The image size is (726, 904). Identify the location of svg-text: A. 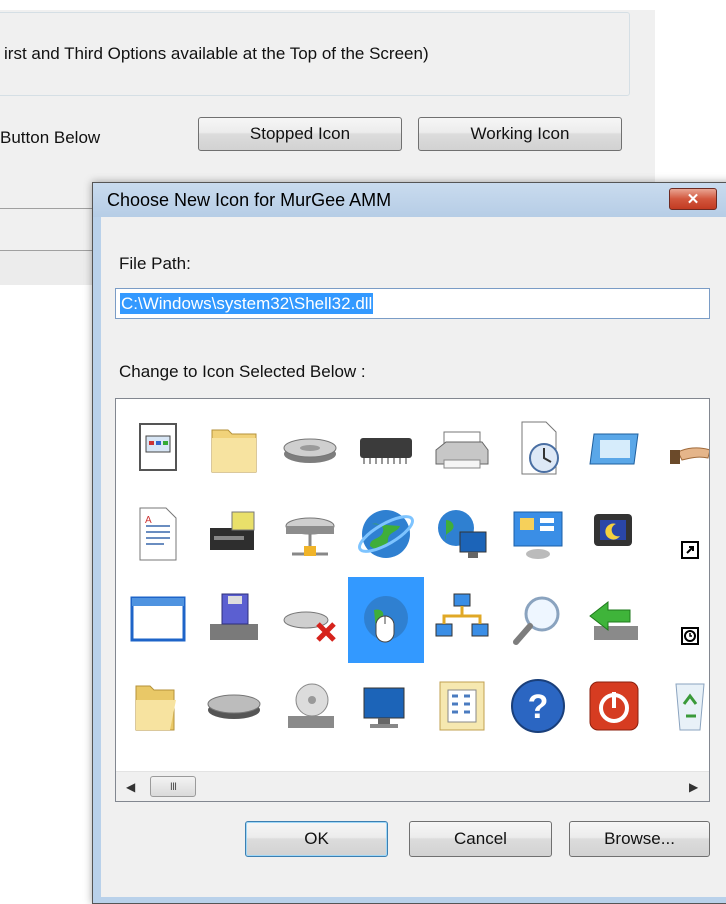
(148, 520).